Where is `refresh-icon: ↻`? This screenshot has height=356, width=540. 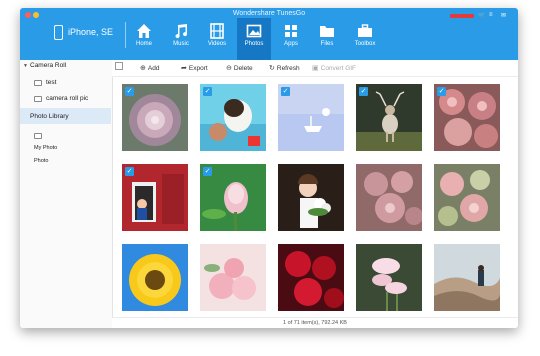 refresh-icon: ↻ is located at coordinates (272, 68).